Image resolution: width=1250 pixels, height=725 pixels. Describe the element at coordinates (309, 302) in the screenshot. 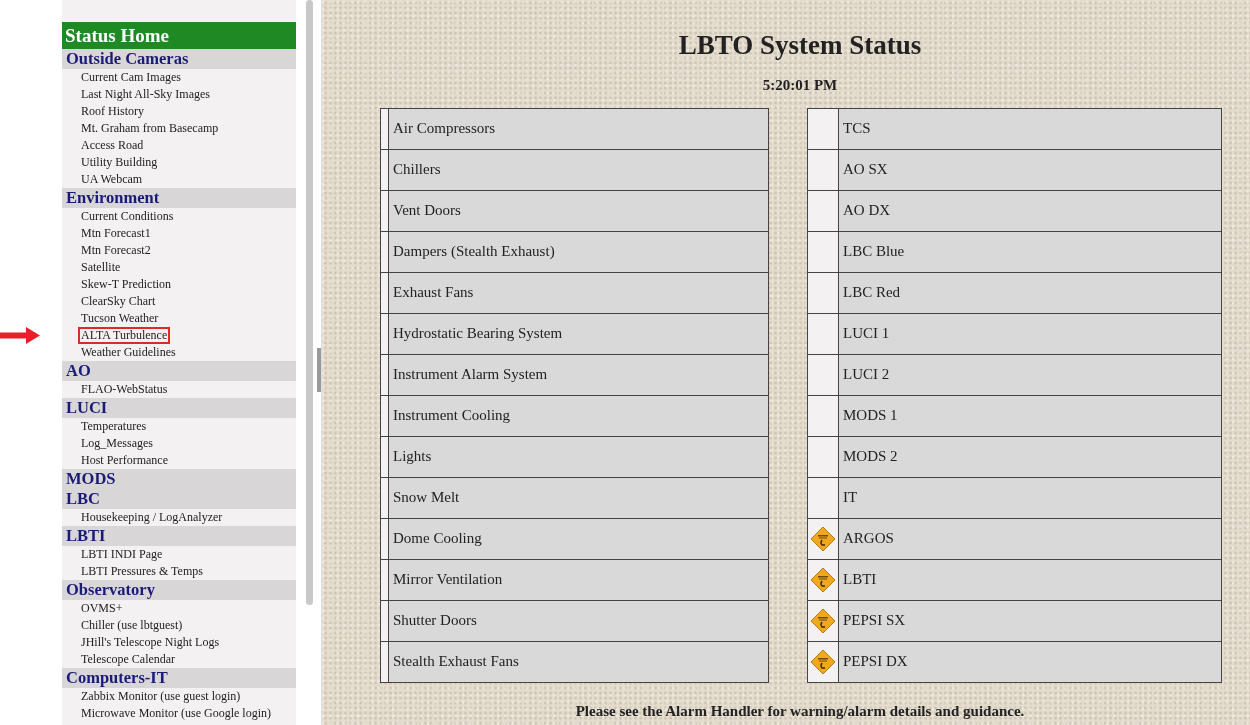

I see `scrollbar-thumb` at that location.